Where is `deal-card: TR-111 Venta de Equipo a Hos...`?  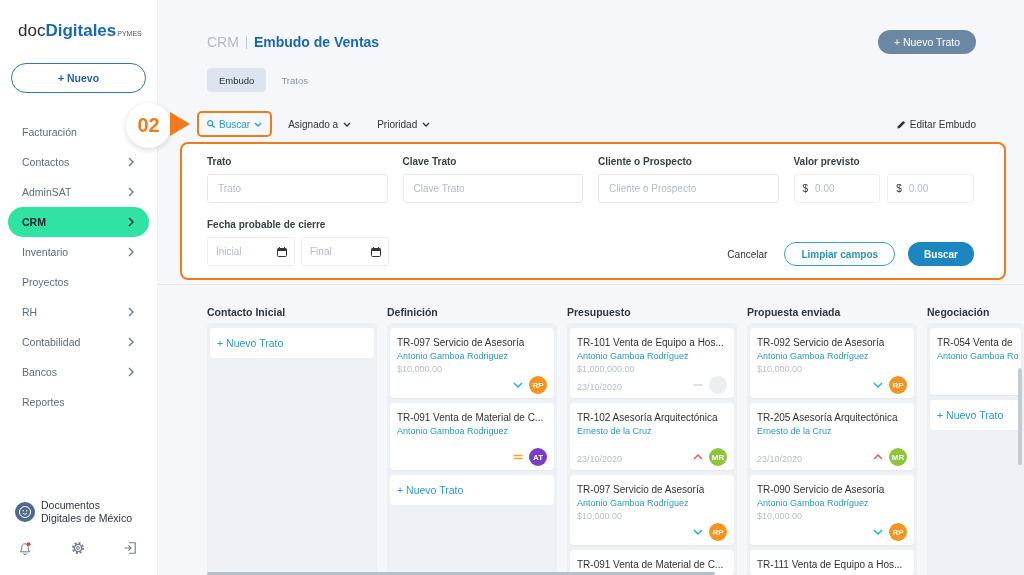
deal-card: TR-111 Venta de Equipo a Hos... is located at coordinates (832, 562).